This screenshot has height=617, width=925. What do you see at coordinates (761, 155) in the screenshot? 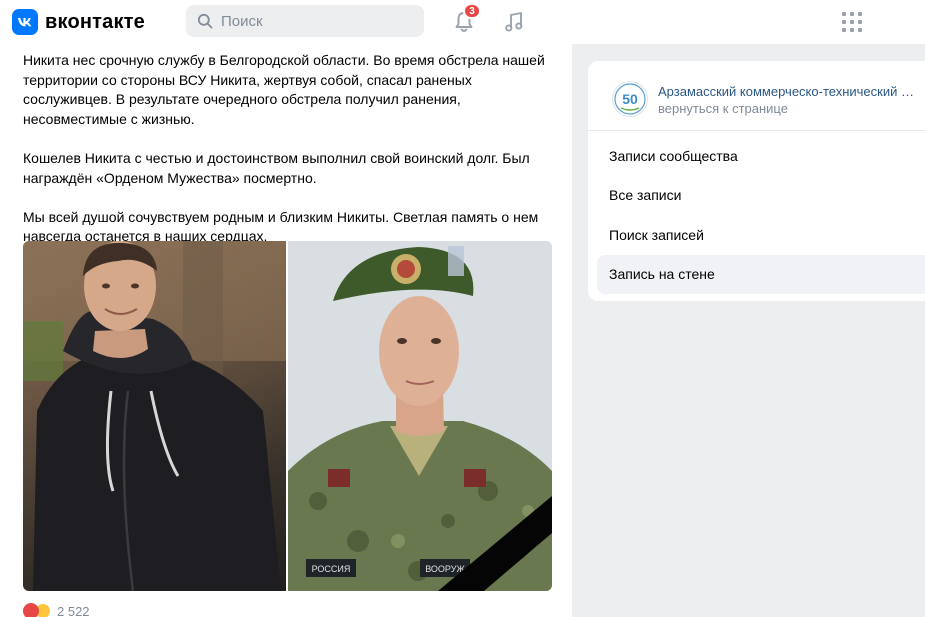
I see `menu-item-community-posts: Записи сообщества` at bounding box center [761, 155].